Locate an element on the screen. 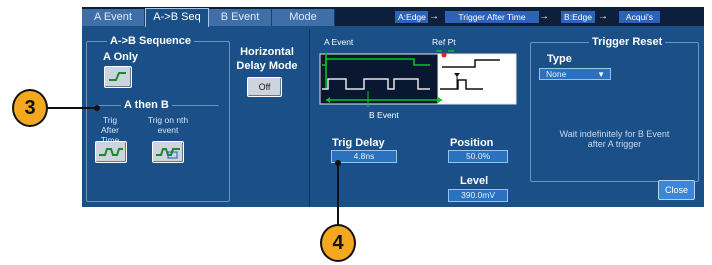 This screenshot has width=712, height=265. callout-4-badge: 4 is located at coordinates (338, 243).